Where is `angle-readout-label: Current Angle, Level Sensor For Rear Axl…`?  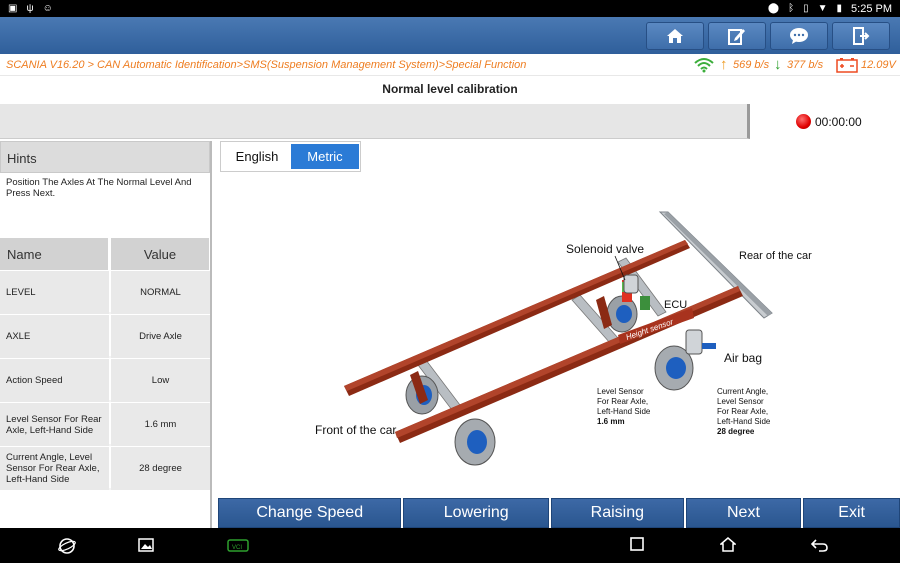 angle-readout-label: Current Angle, Level Sensor For Rear Axl… is located at coordinates (744, 406).